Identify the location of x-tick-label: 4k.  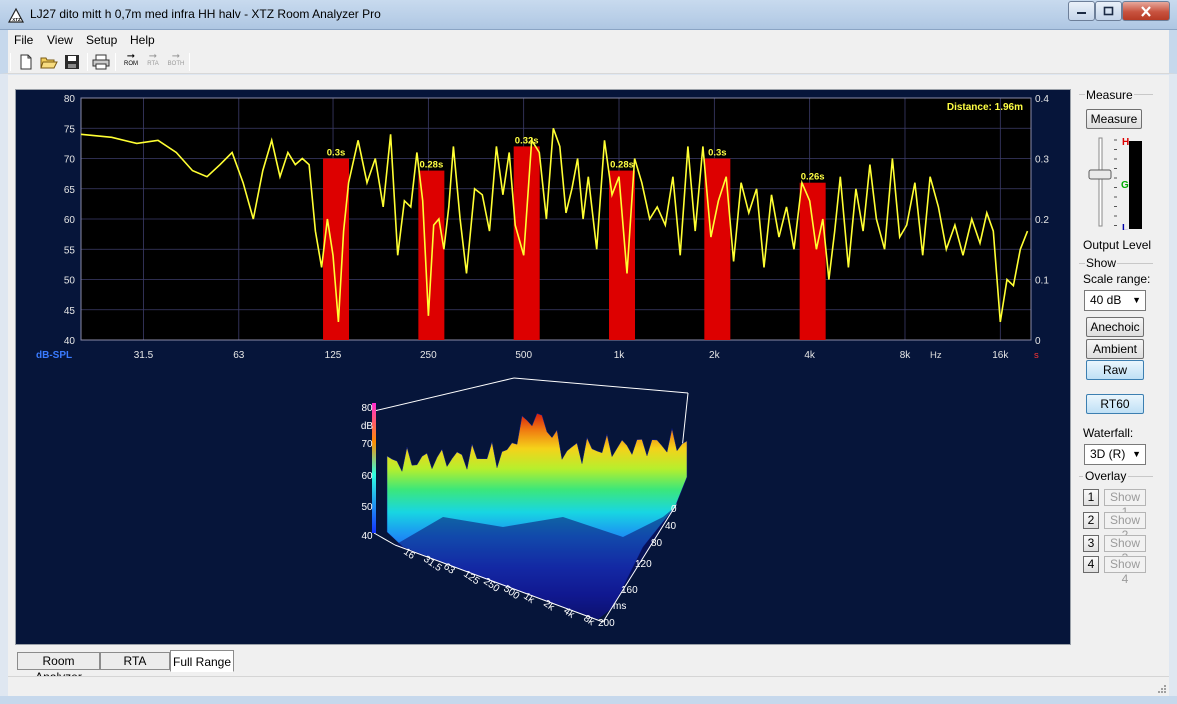
(810, 355).